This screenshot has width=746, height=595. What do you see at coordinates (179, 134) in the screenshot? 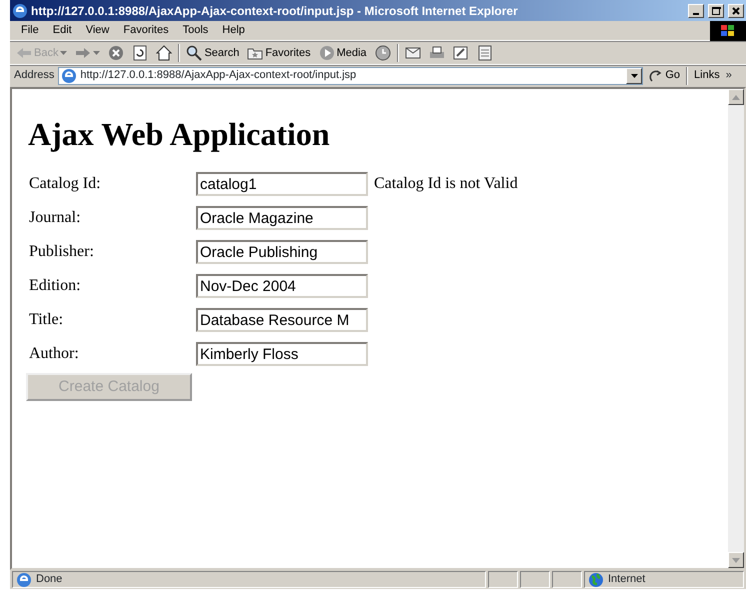
I see `page-heading: Ajax Web Application` at bounding box center [179, 134].